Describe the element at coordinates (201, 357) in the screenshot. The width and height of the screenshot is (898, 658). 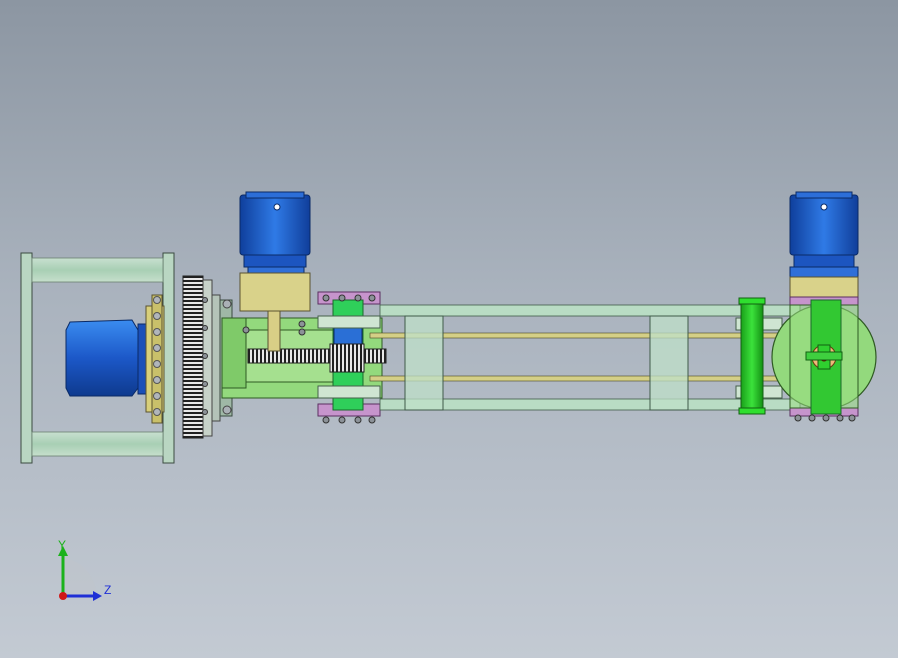
I see `main-spur-gear` at that location.